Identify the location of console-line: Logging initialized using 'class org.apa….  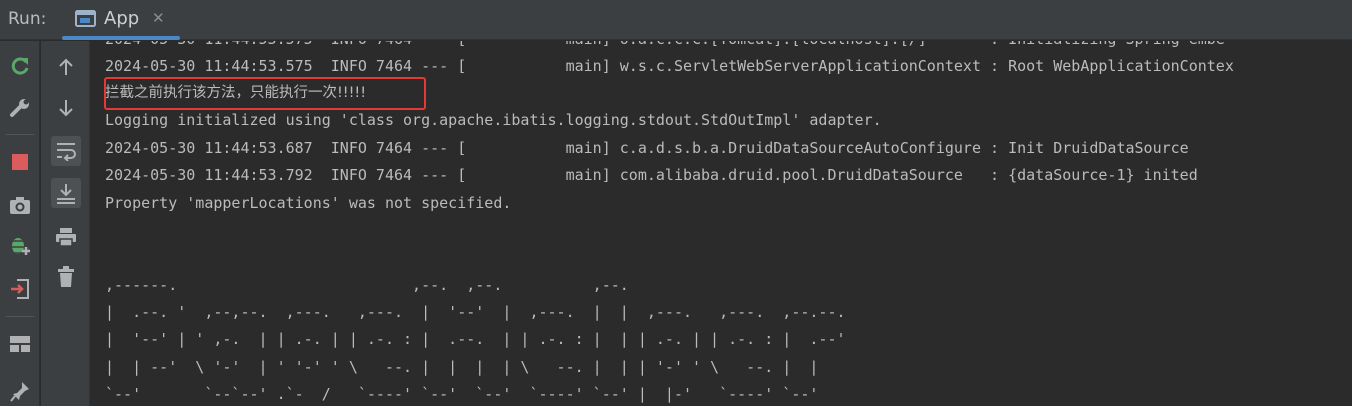
(493, 120).